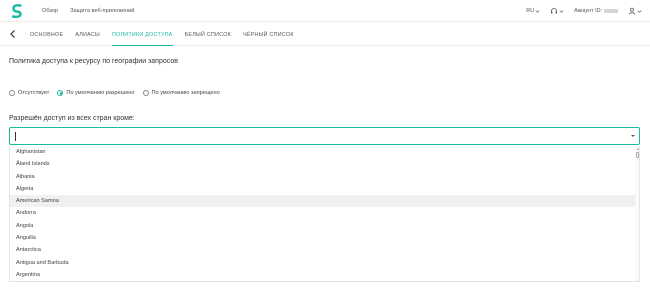 The height and width of the screenshot is (289, 650). I want to click on back-arrow-icon, so click(13, 34).